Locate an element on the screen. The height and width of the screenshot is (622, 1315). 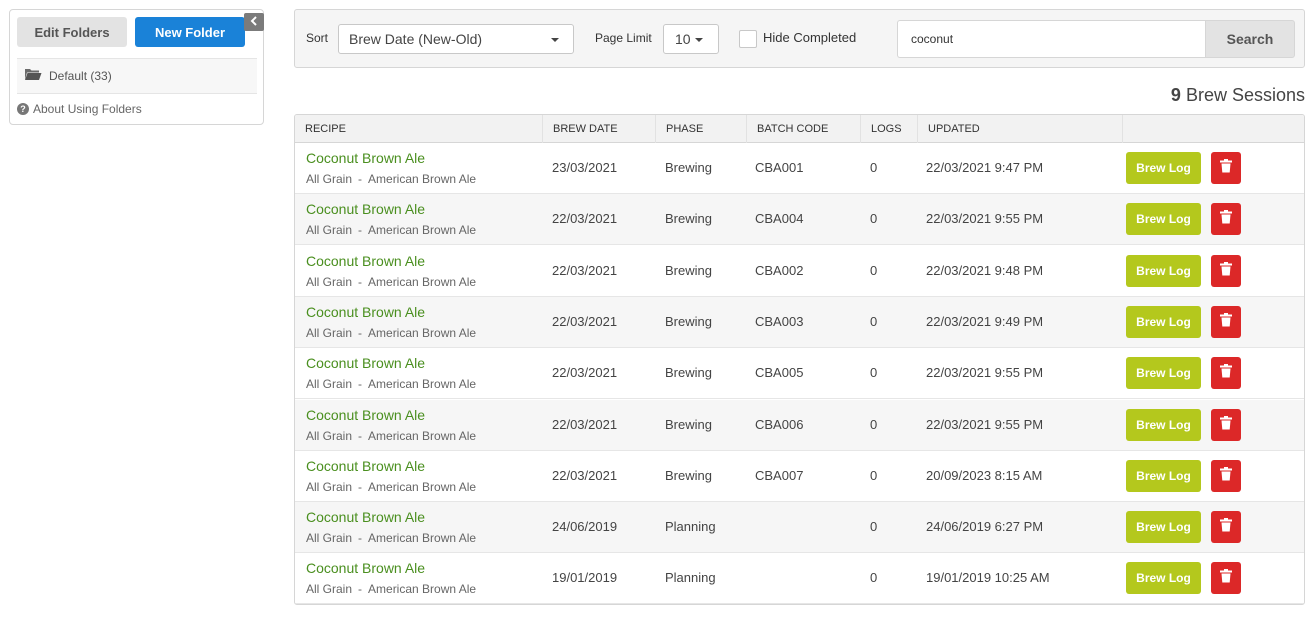
column-header-updated: UPDATED is located at coordinates (1019, 129).